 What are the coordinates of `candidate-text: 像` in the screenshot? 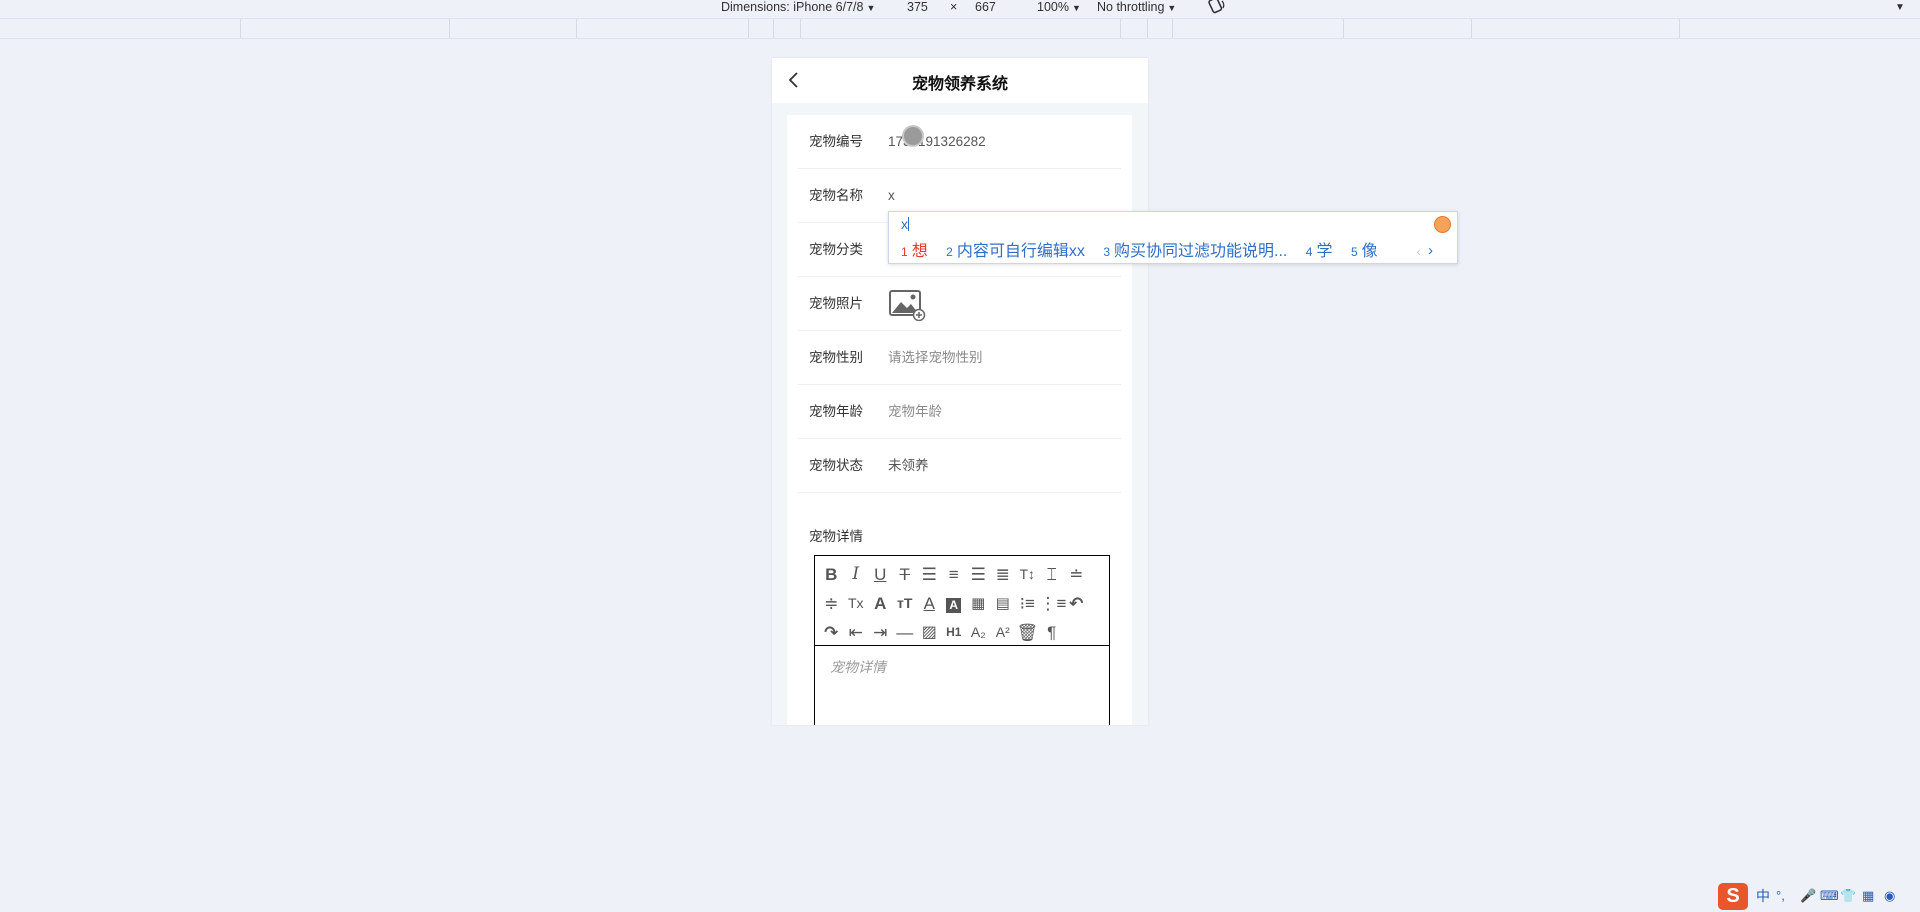 It's located at (1369, 251).